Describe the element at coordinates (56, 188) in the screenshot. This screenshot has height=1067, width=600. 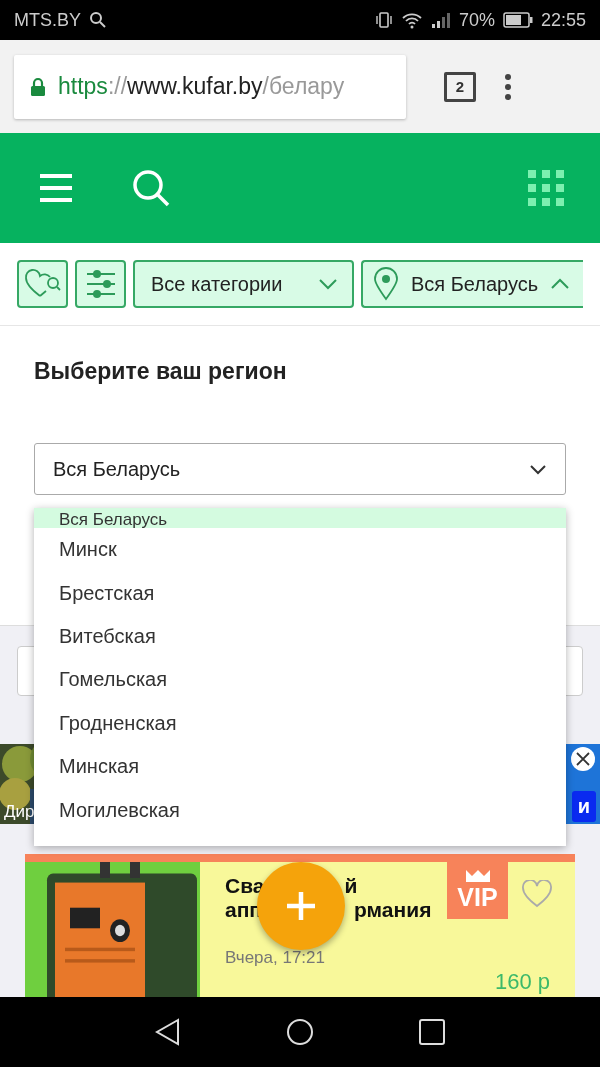
I see `menu-icon` at that location.